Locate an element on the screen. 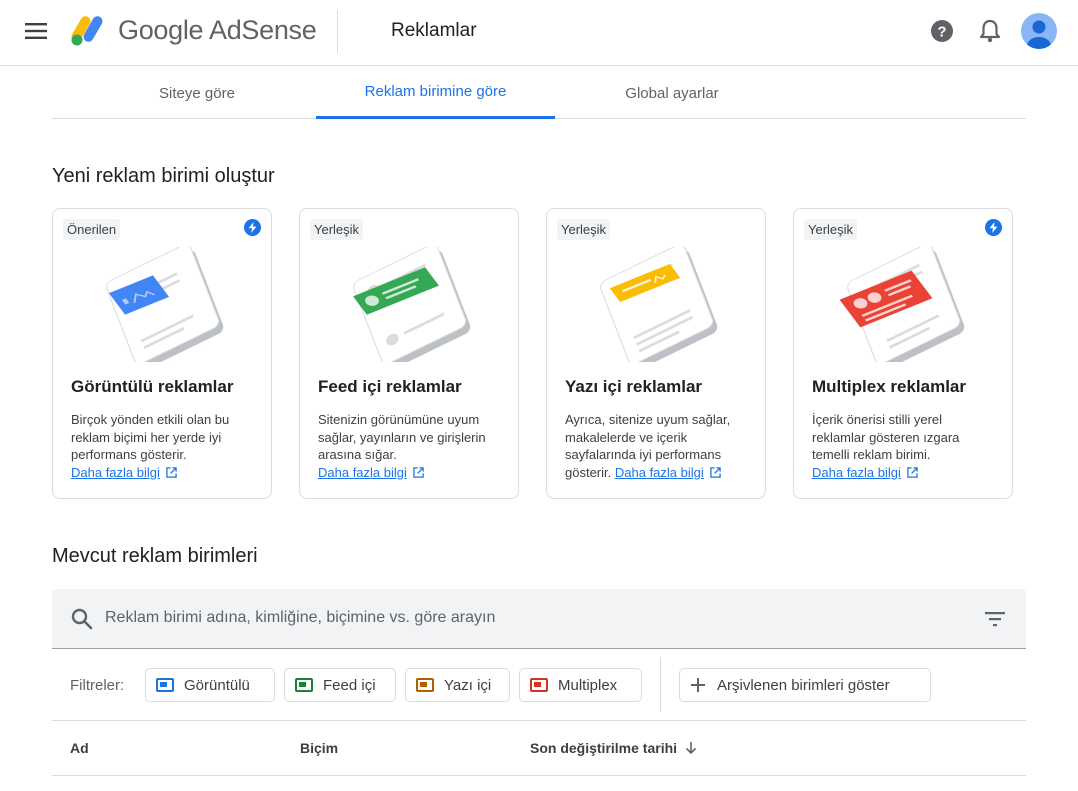  tab-global-settings: Global ayarlar is located at coordinates (672, 93).